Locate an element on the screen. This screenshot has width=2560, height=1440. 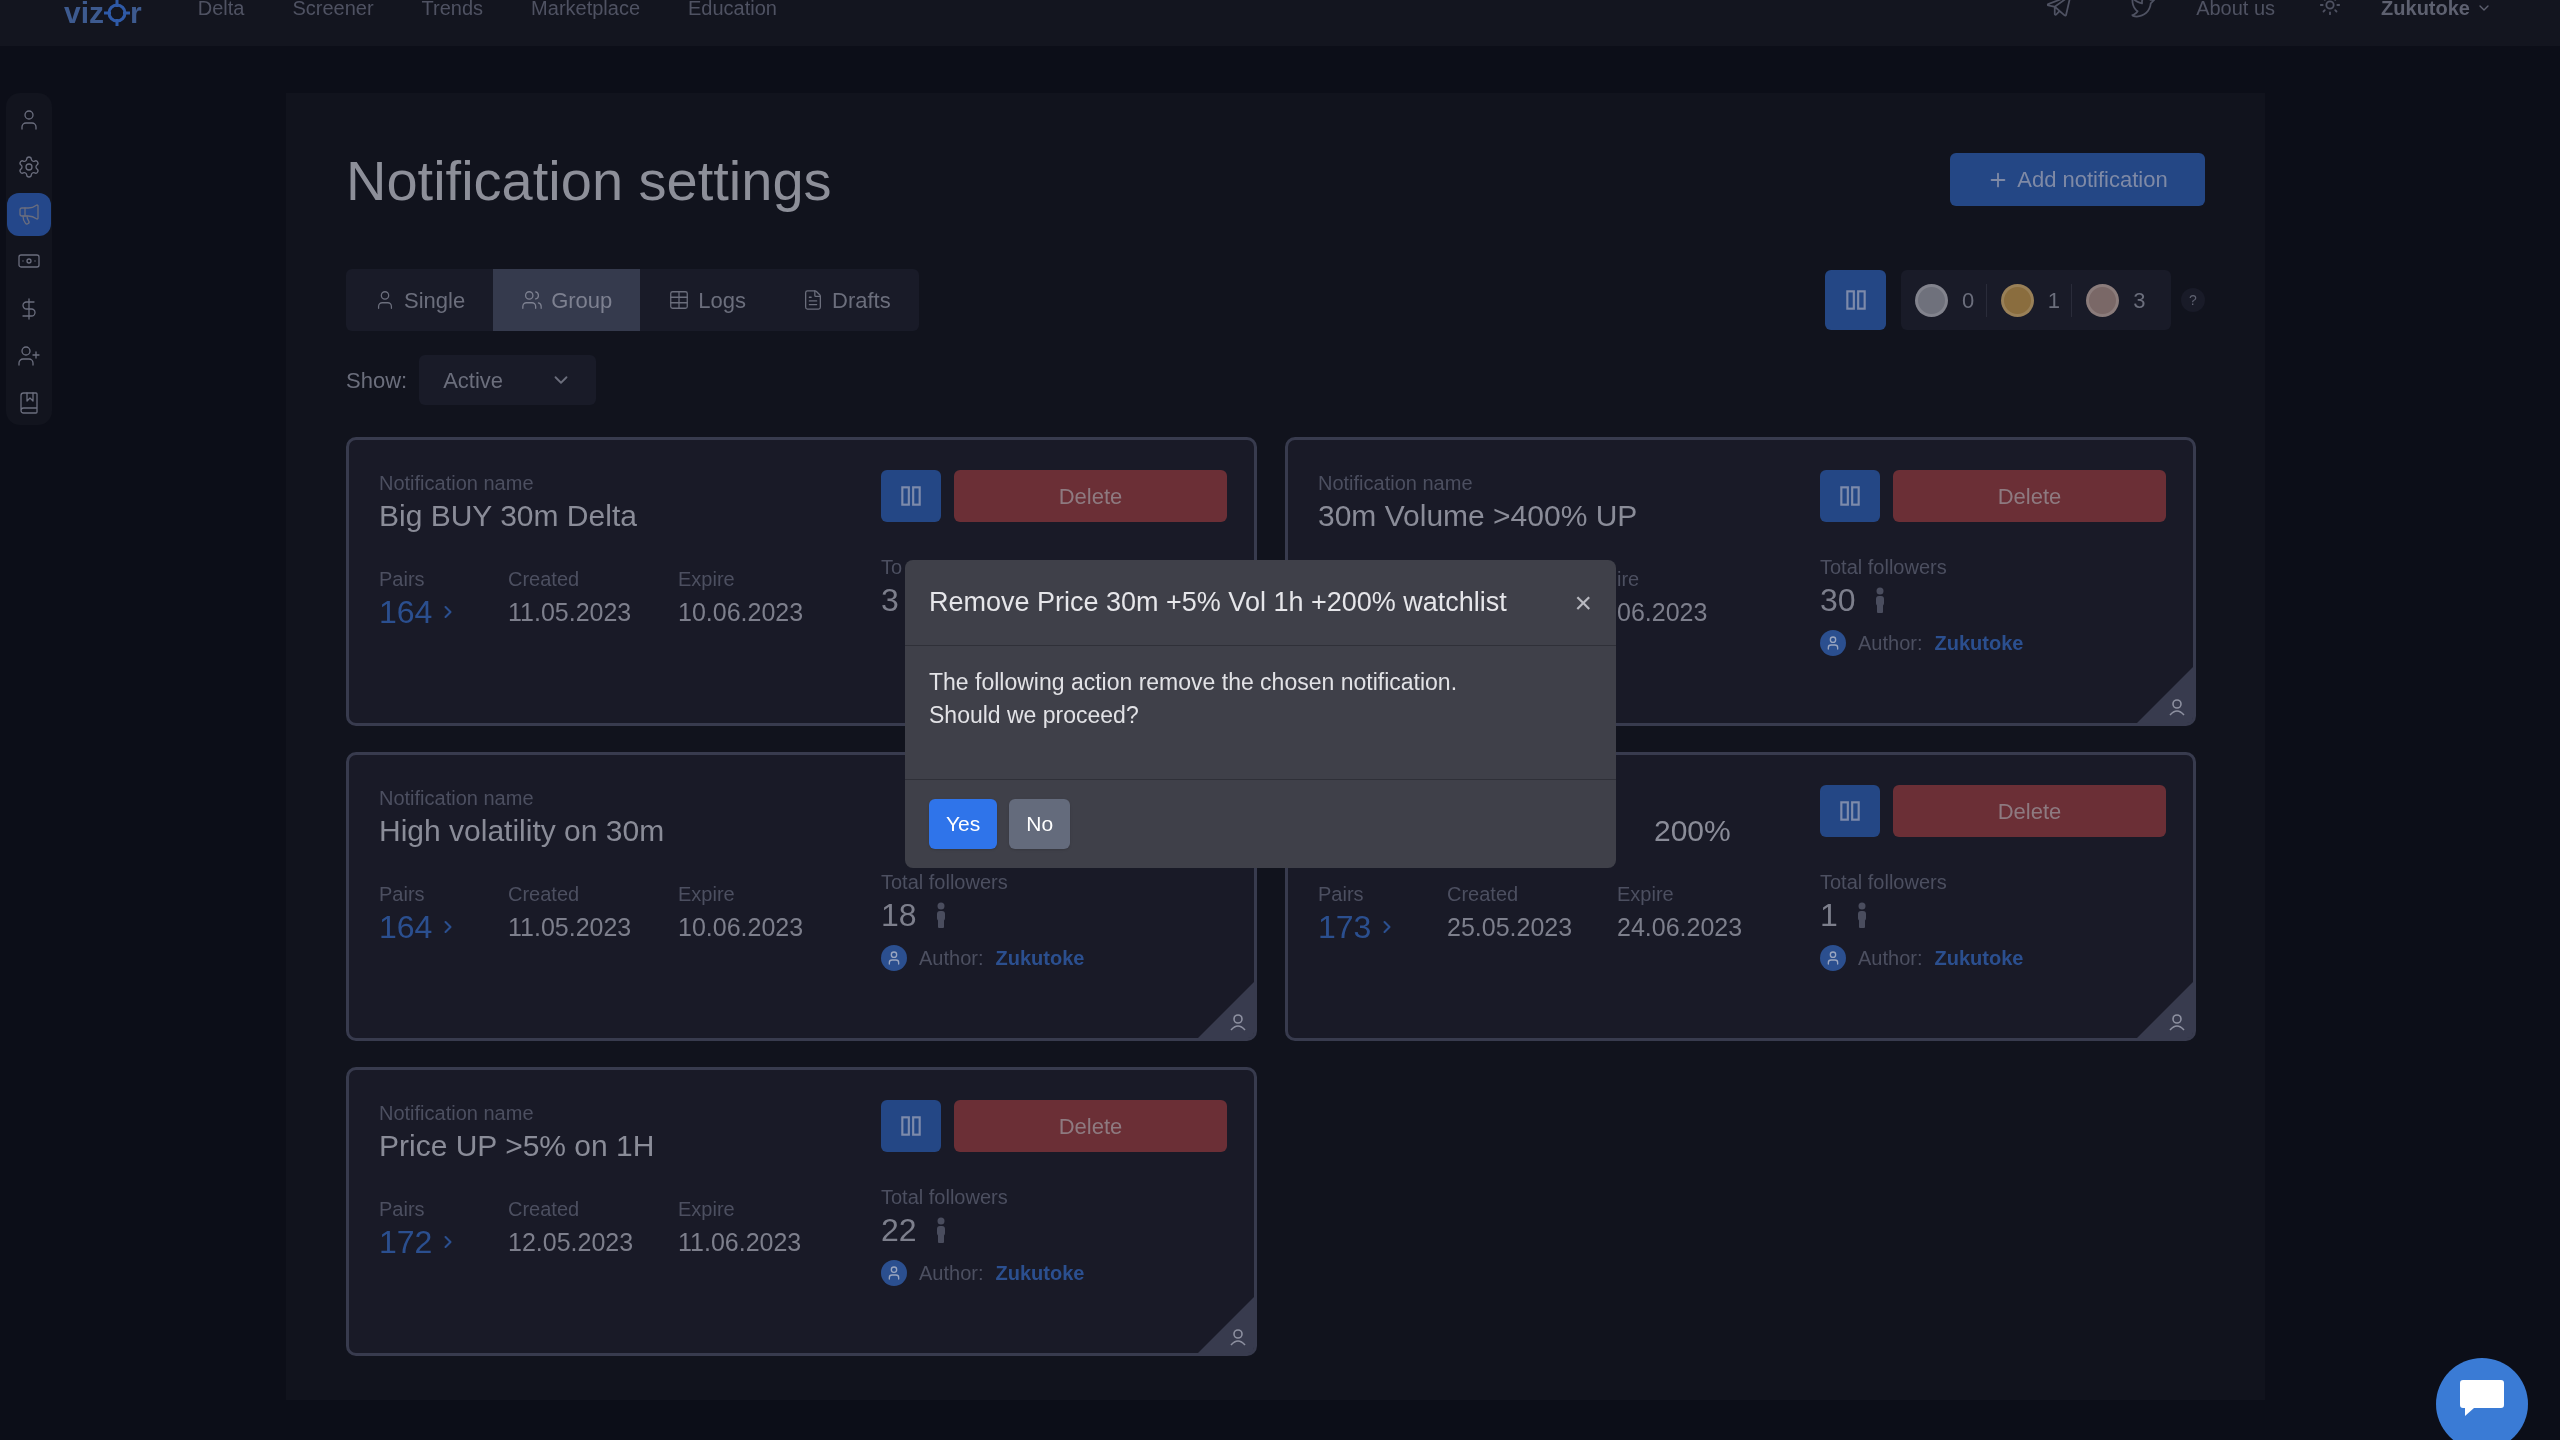
date-value: 12.05.2023 is located at coordinates (571, 1242).